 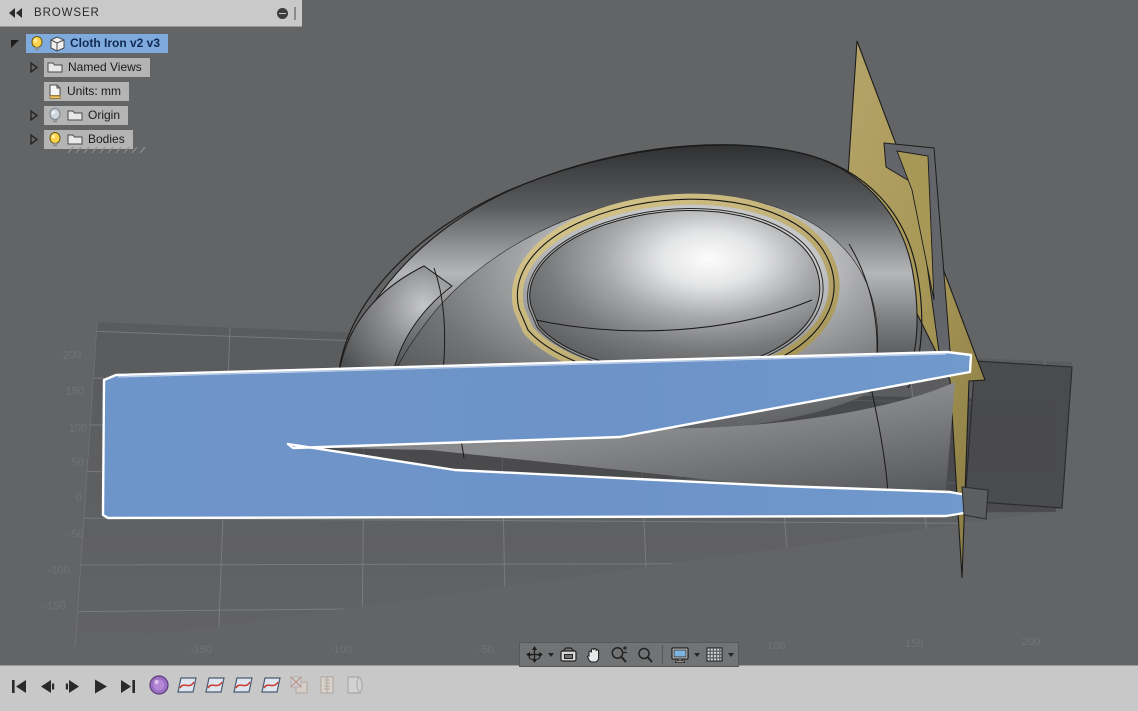 I want to click on browser-node-named-views: Named Views, so click(x=97, y=67).